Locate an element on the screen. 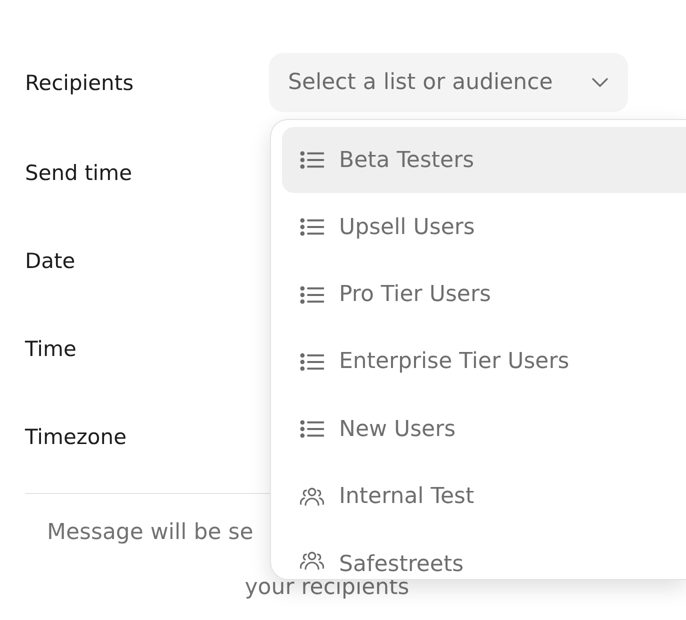 This screenshot has width=686, height=620. field-label: Date is located at coordinates (50, 261).